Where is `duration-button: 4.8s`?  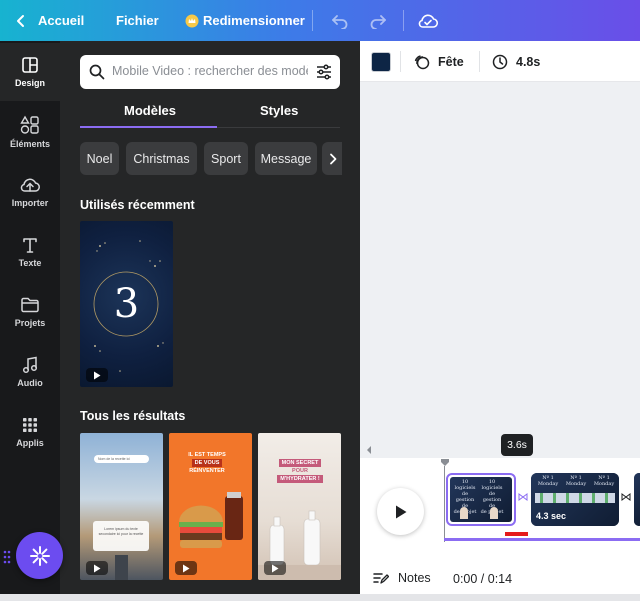 duration-button: 4.8s is located at coordinates (516, 61).